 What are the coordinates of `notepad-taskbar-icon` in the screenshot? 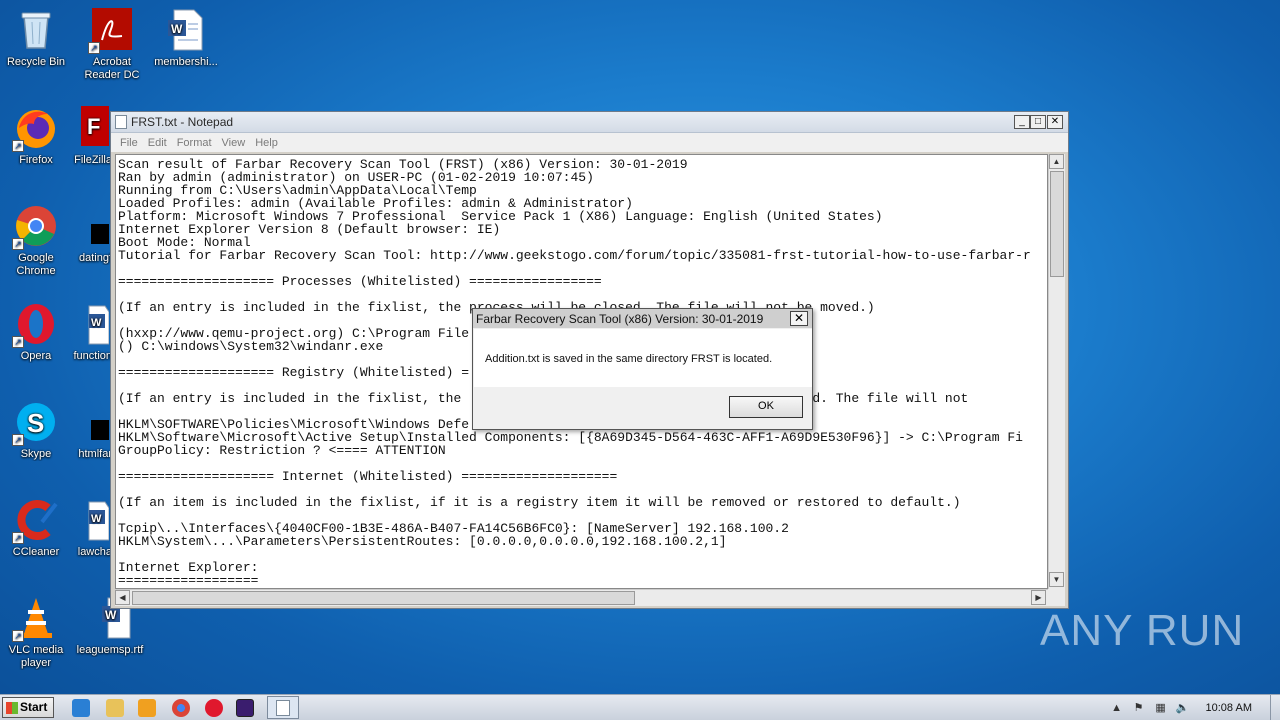 It's located at (283, 708).